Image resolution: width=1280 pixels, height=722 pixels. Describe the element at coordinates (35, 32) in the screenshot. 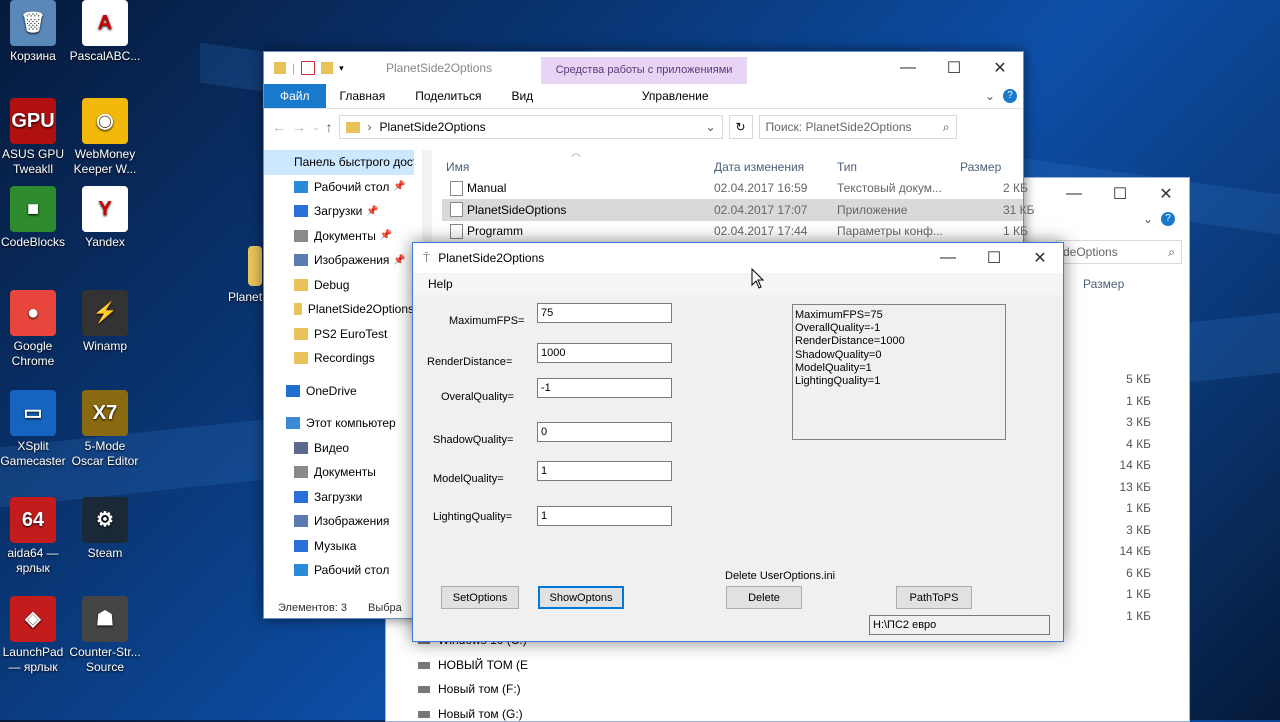

I see `desktop-icon: 🗑 Корзина` at that location.